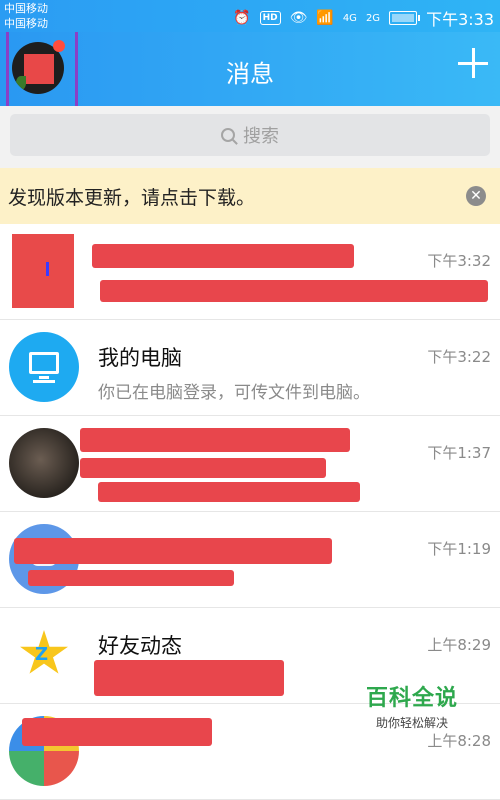  Describe the element at coordinates (140, 358) in the screenshot. I see `chat-name: 我的电脑` at that location.